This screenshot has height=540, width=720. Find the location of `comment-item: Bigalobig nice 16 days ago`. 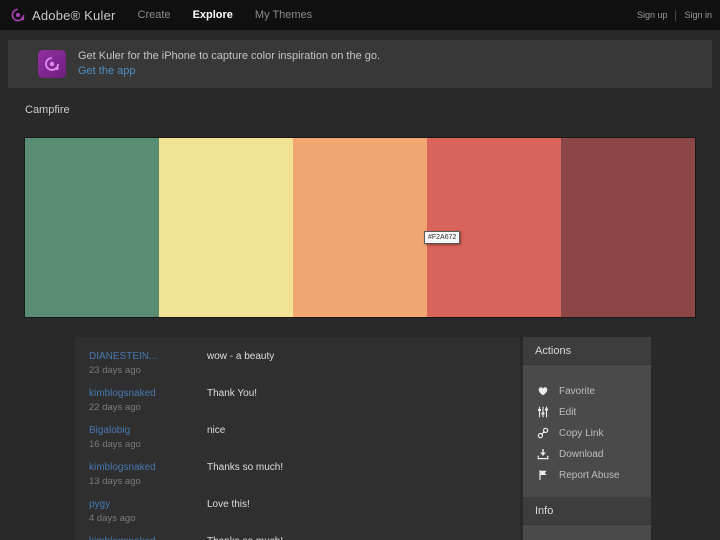

comment-item: Bigalobig nice 16 days ago is located at coordinates (304, 437).